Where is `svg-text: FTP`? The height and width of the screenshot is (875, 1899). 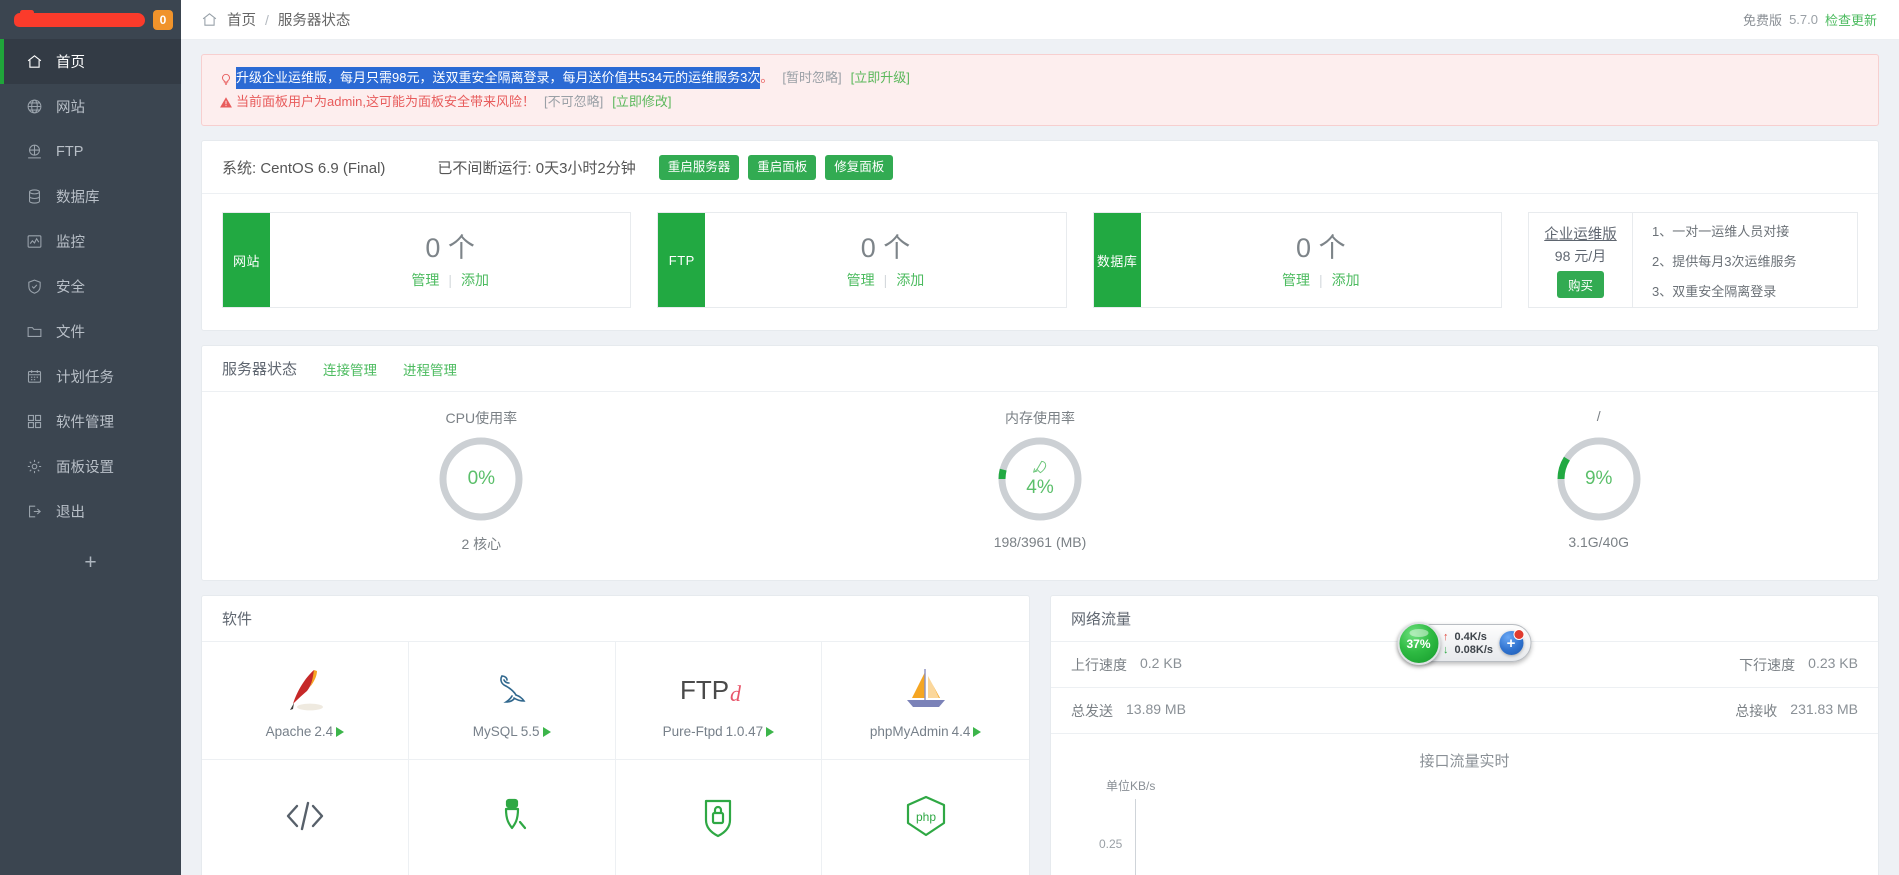
svg-text: FTP is located at coordinates (704, 690).